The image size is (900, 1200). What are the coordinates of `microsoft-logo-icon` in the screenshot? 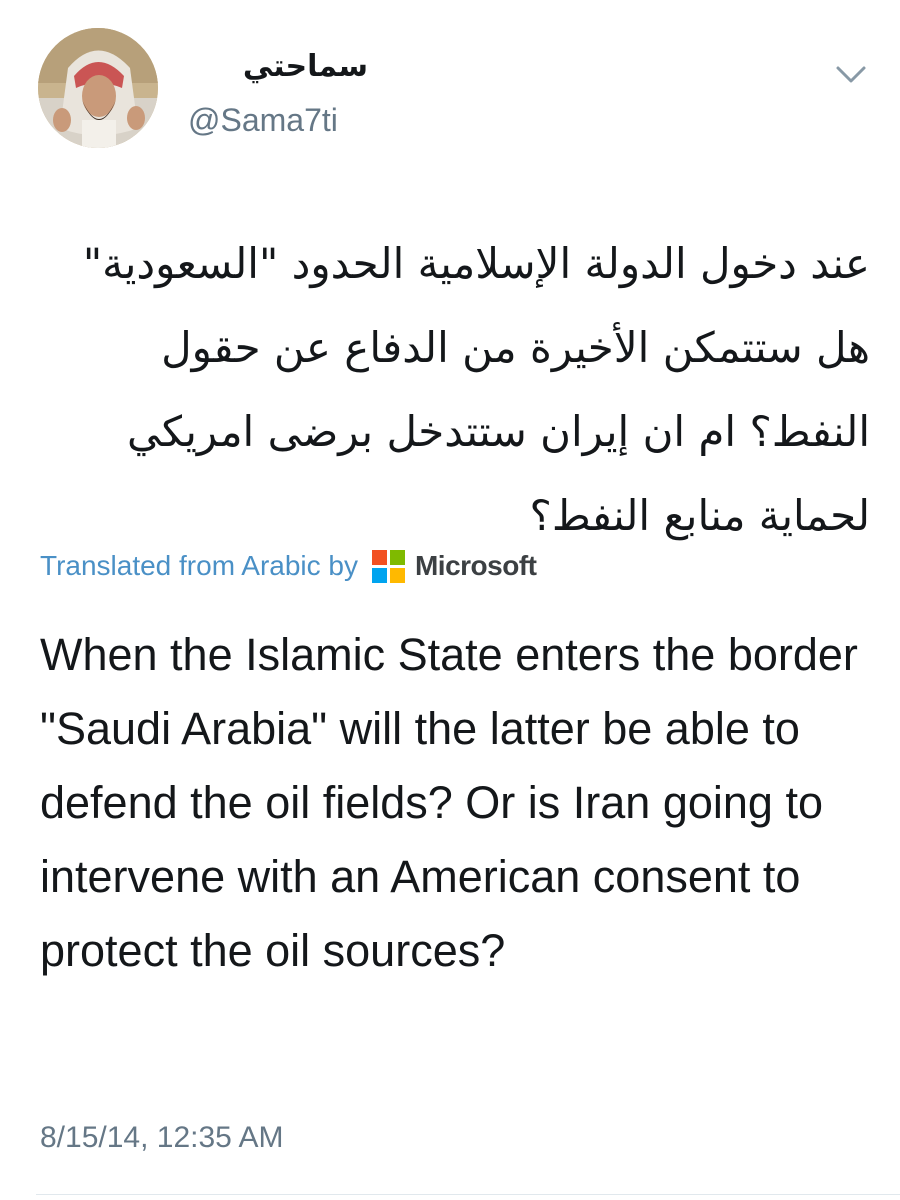 It's located at (388, 566).